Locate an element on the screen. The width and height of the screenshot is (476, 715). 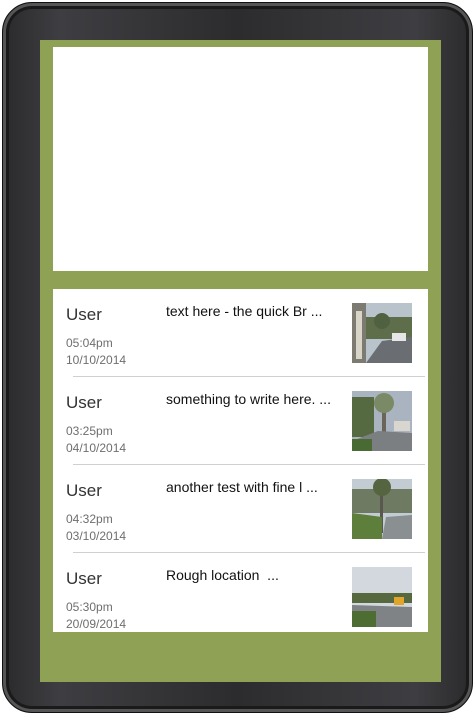
feed-item-date: 03/10/2014 is located at coordinates (96, 536).